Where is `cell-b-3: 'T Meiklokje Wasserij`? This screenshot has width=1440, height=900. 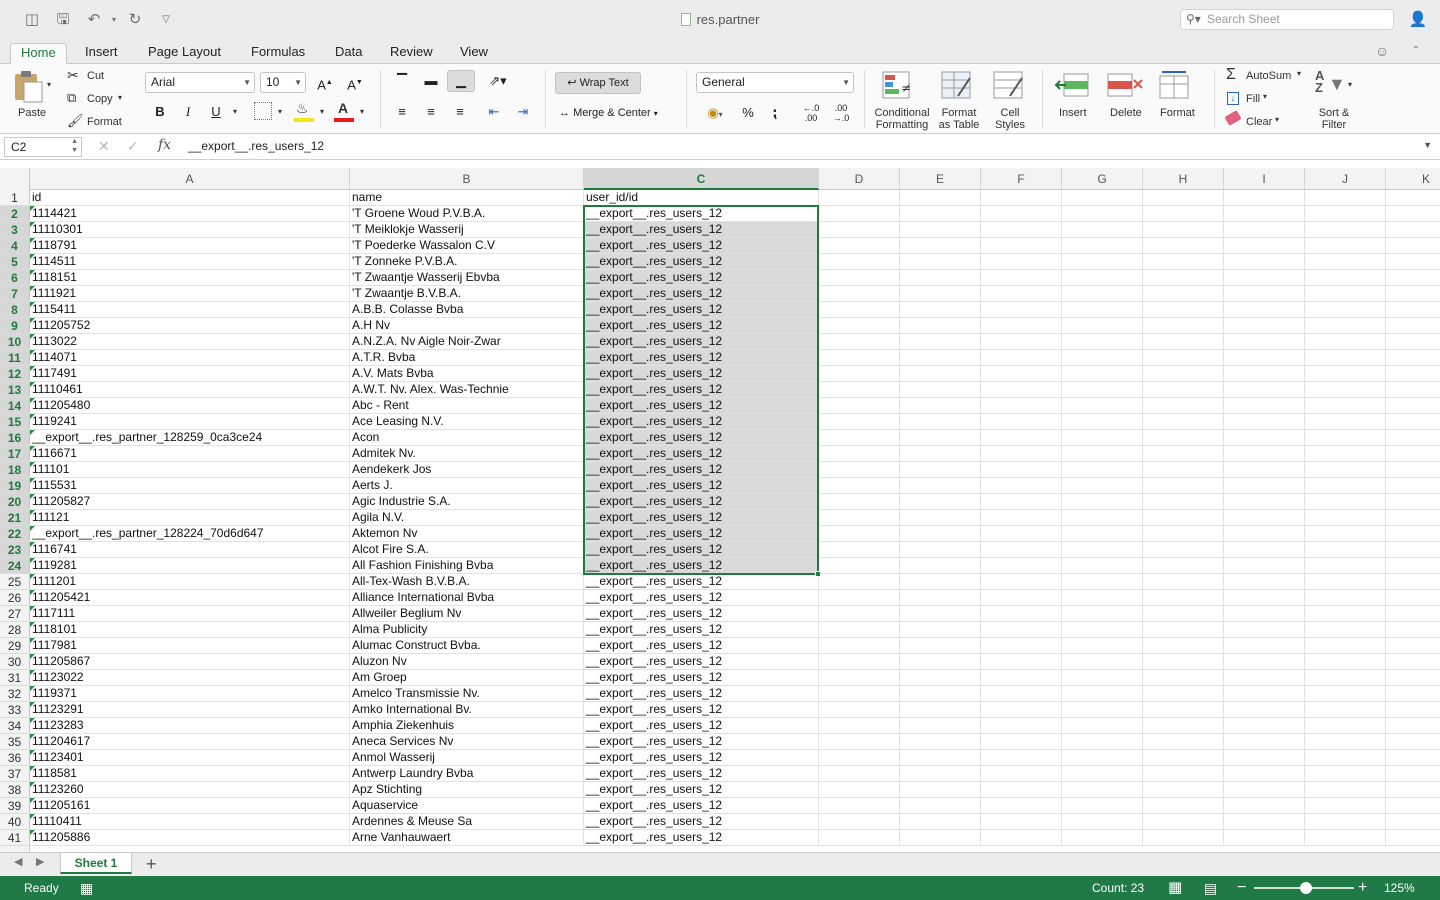 cell-b-3: 'T Meiklokje Wasserij is located at coordinates (467, 230).